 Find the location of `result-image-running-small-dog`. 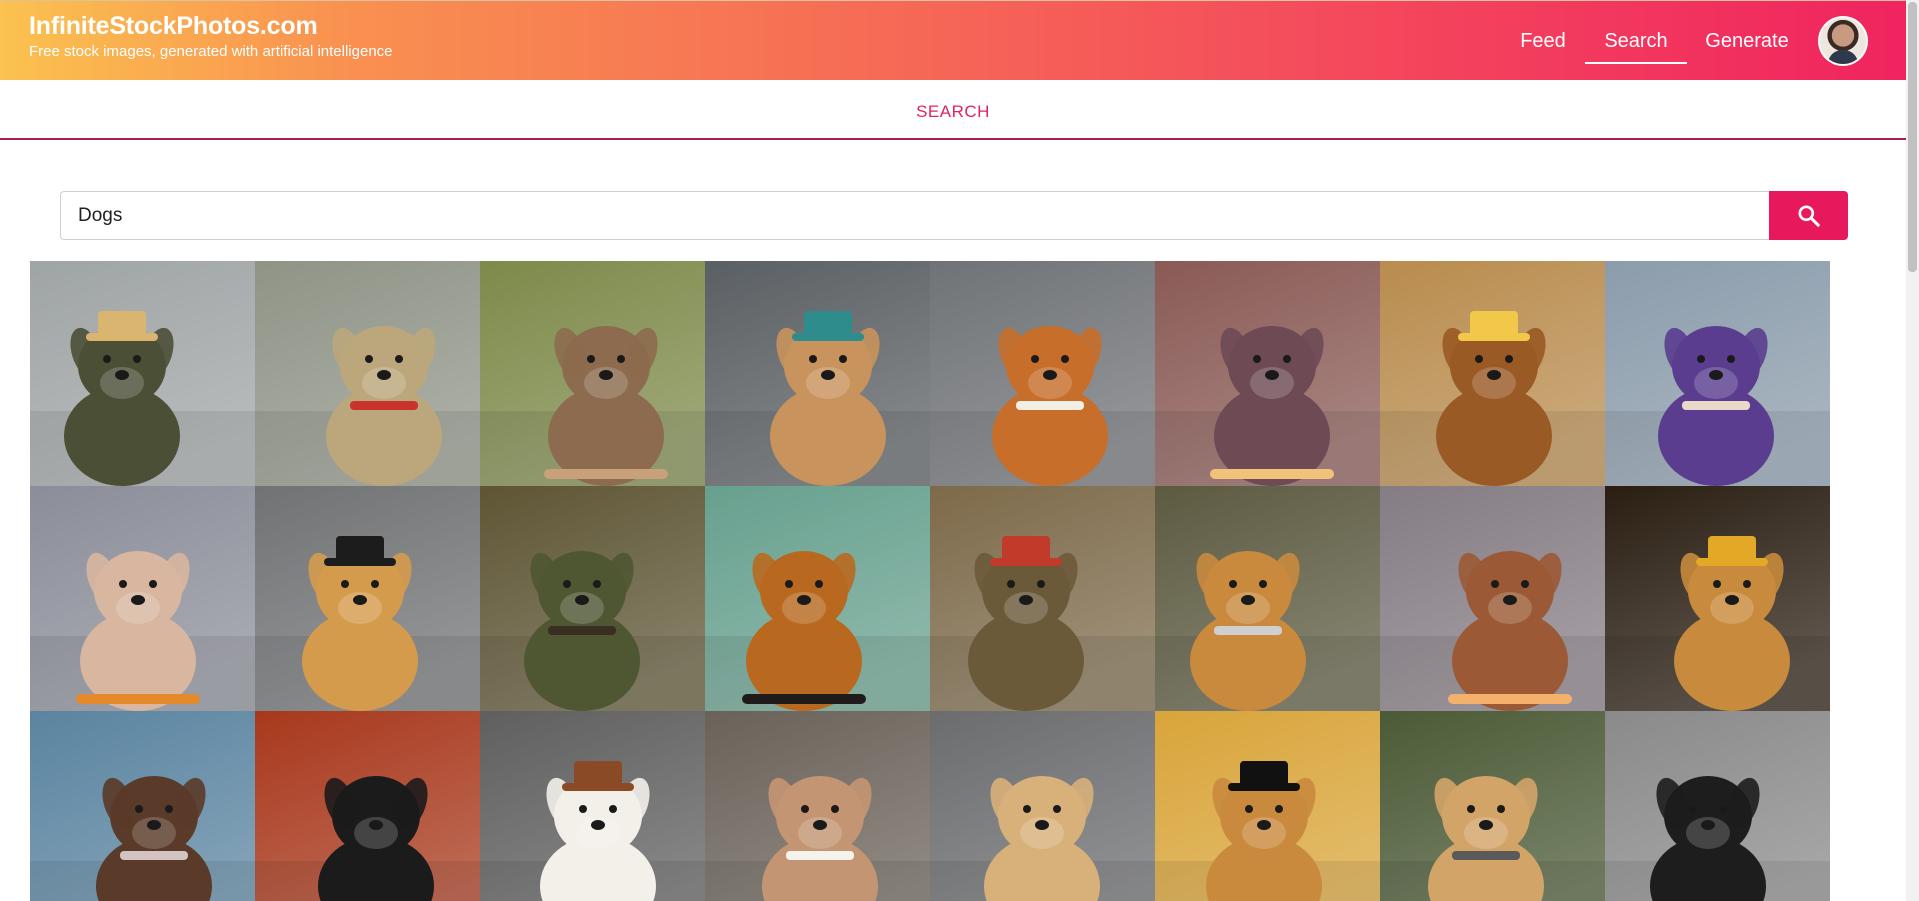

result-image-running-small-dog is located at coordinates (592, 806).